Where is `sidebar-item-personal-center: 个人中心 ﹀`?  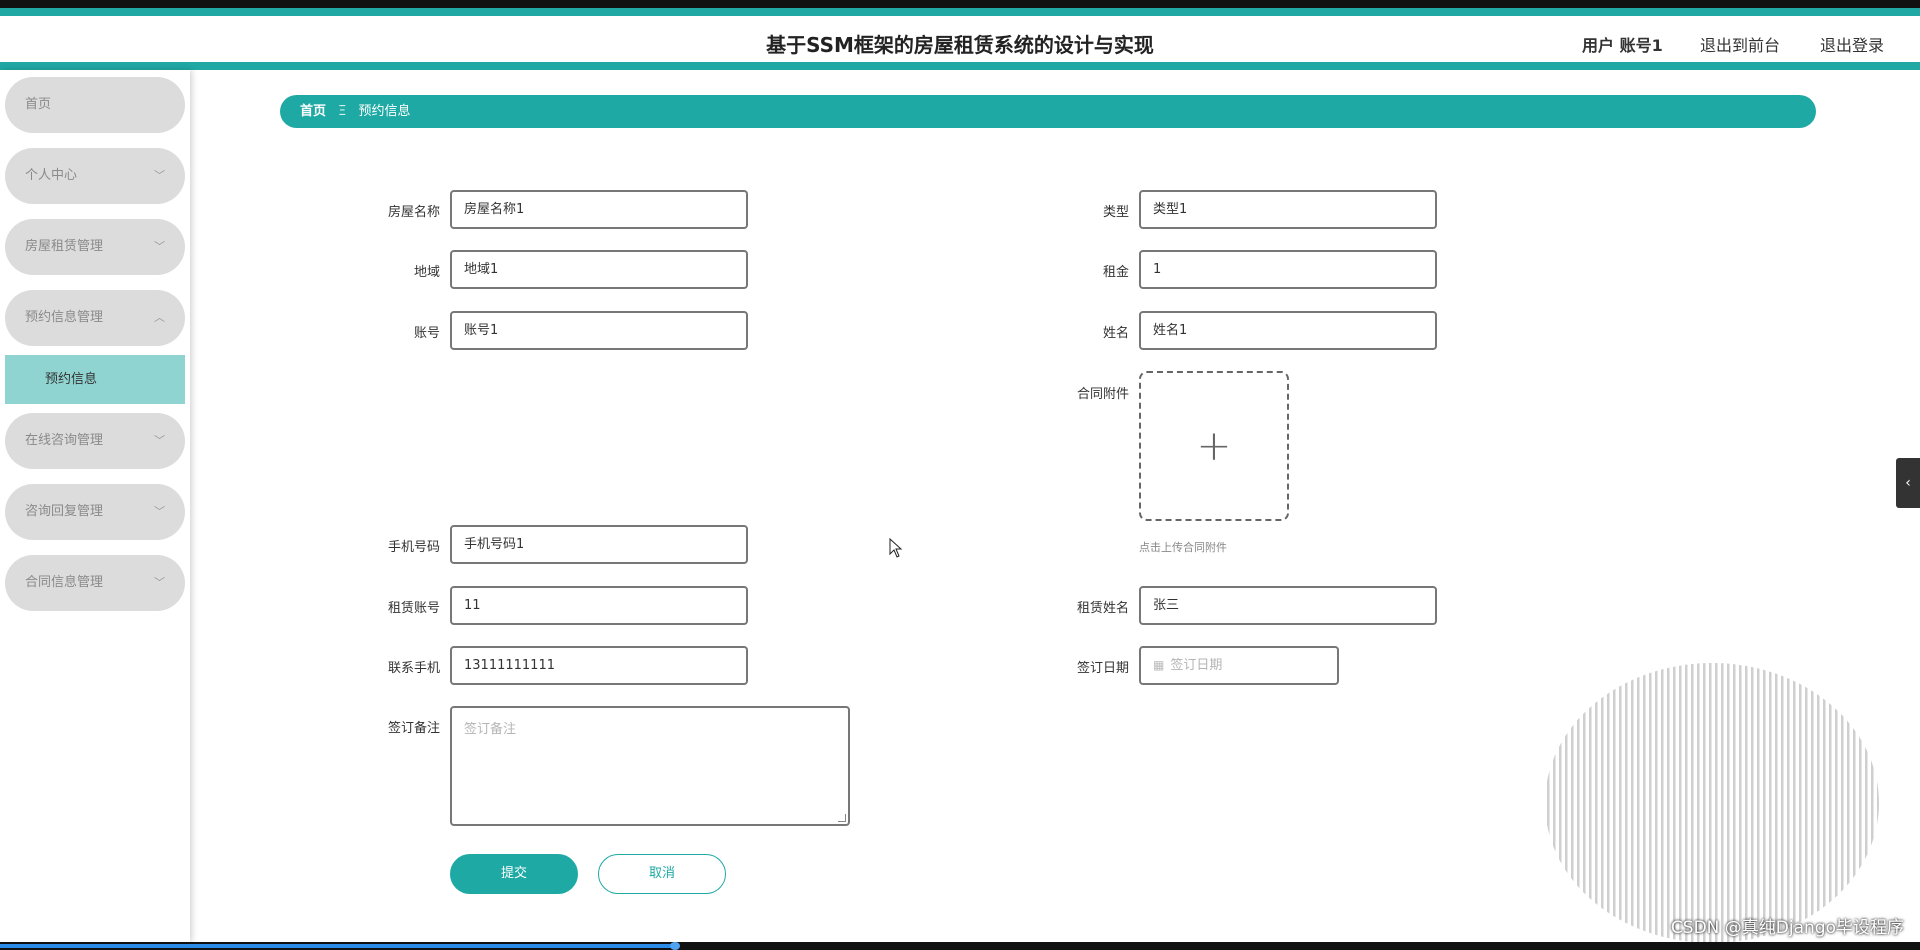 sidebar-item-personal-center: 个人中心 ﹀ is located at coordinates (95, 176).